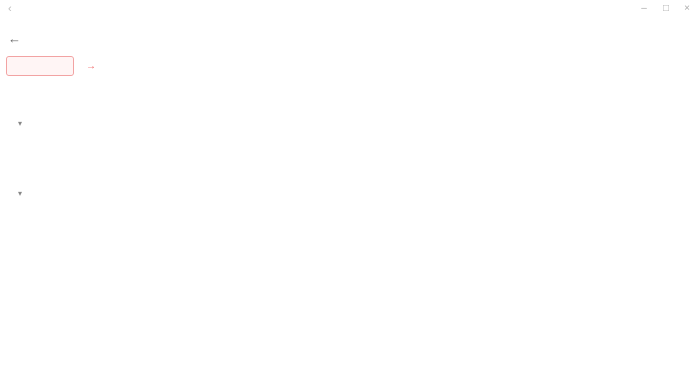 Image resolution: width=700 pixels, height=371 pixels. Describe the element at coordinates (14, 9) in the screenshot. I see `chevron-left-icon: ‹` at that location.